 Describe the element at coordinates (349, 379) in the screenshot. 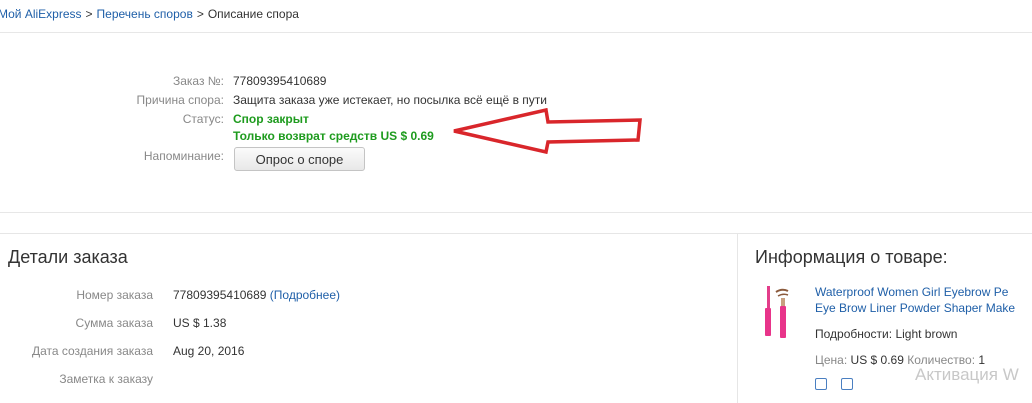

I see `detail-row-order-note: Заметка к заказу` at that location.